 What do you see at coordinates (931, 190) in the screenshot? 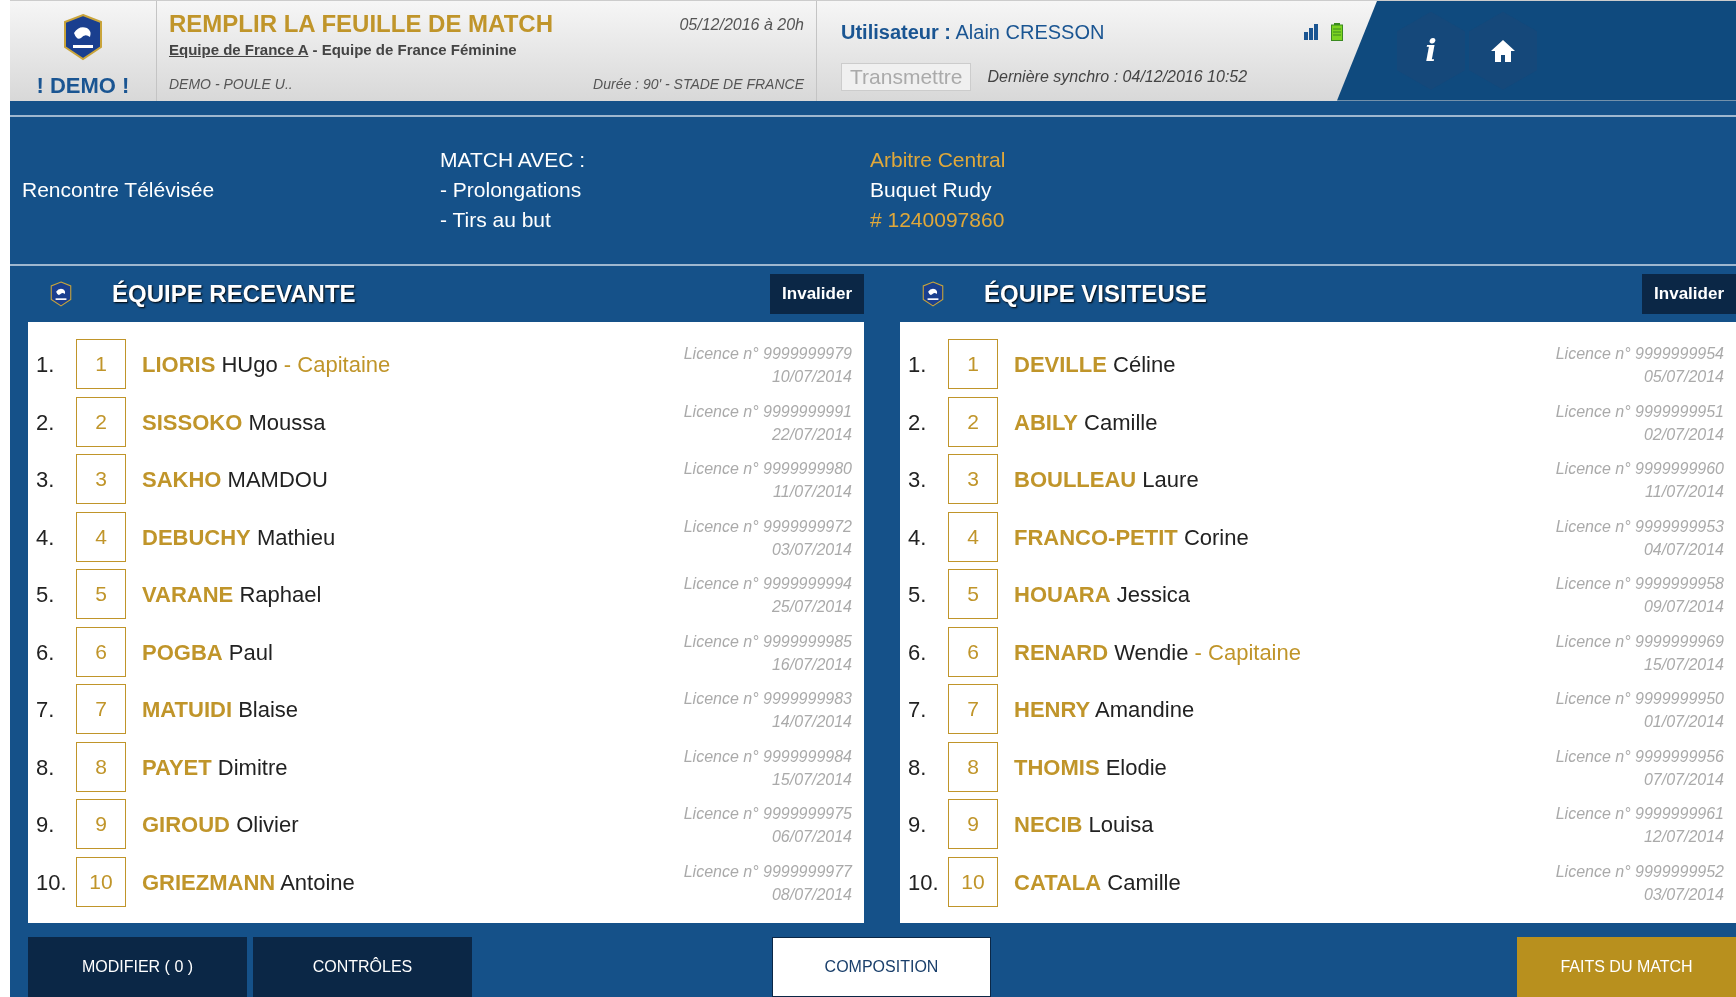
I see `referee-name: Buquet Rudy` at bounding box center [931, 190].